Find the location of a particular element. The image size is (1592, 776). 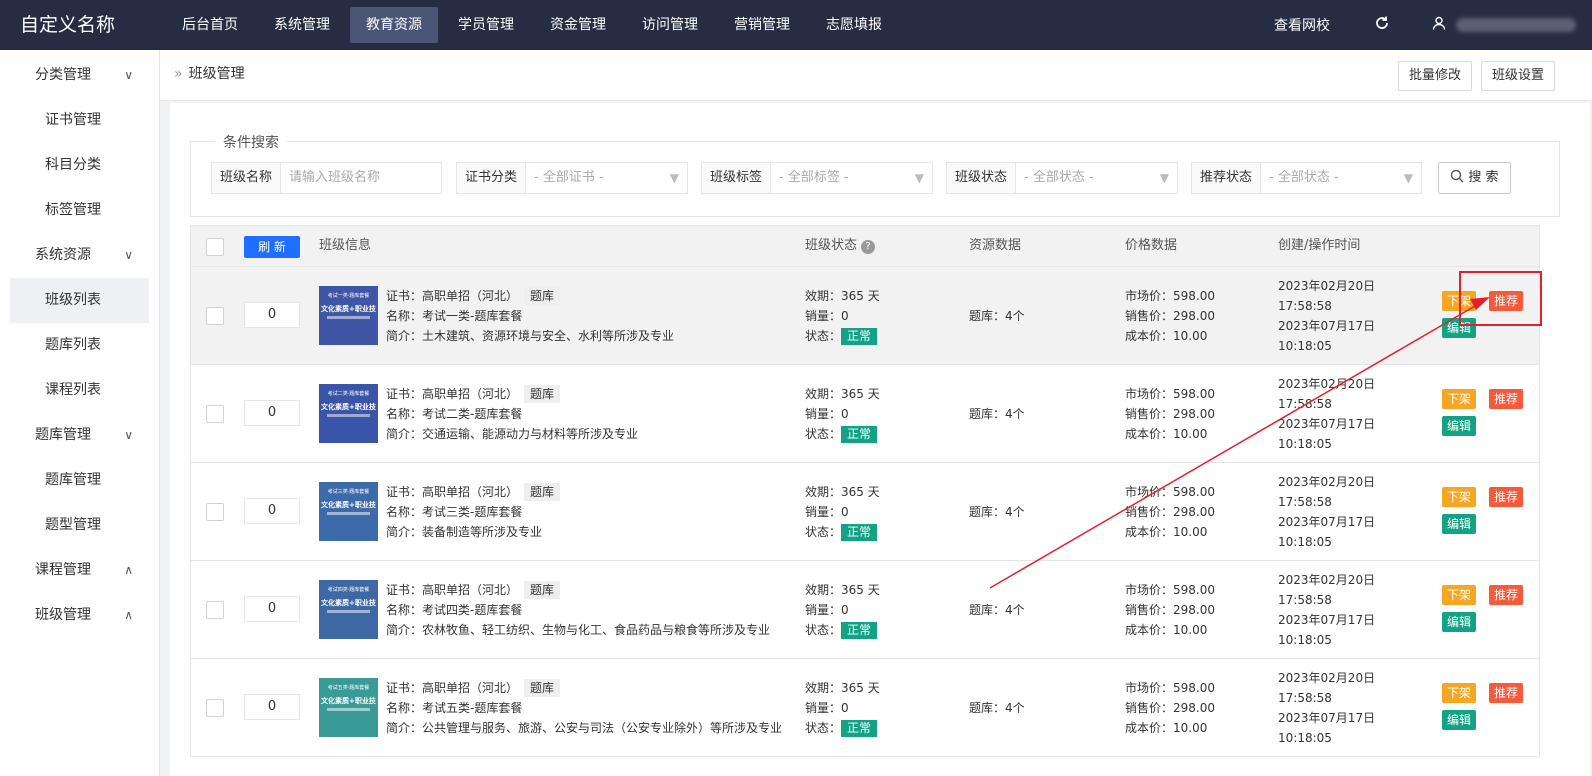

resource-cell: 题库：4个 is located at coordinates (997, 316).